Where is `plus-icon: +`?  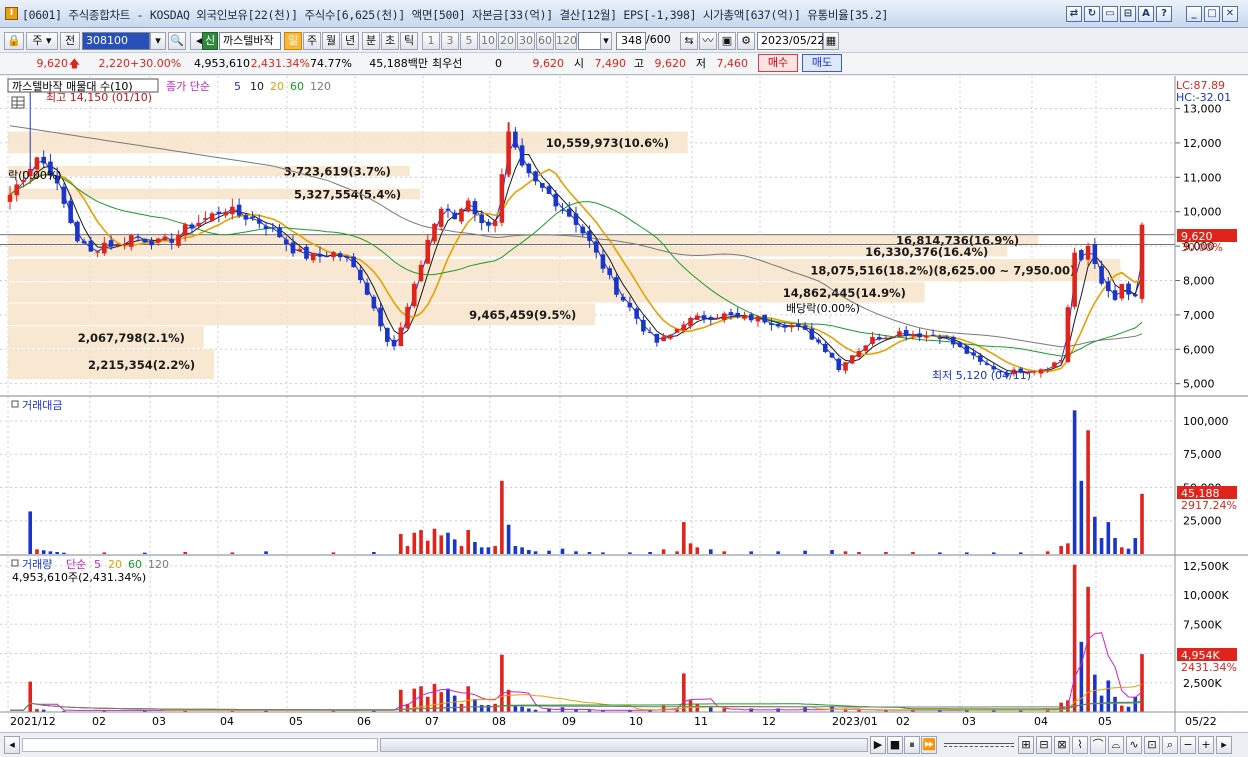 plus-icon: + is located at coordinates (1206, 745).